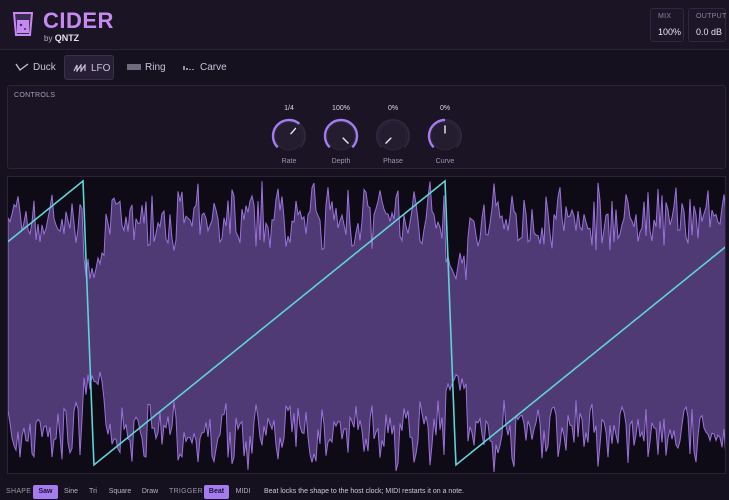 Image resolution: width=729 pixels, height=500 pixels. I want to click on phase-knob: 0% Phase, so click(393, 136).